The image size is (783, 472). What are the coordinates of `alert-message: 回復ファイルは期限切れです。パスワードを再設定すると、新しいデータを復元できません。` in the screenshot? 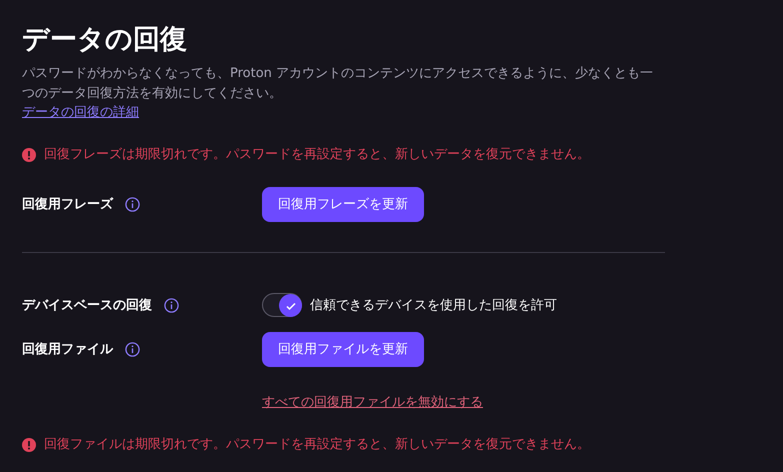 It's located at (317, 445).